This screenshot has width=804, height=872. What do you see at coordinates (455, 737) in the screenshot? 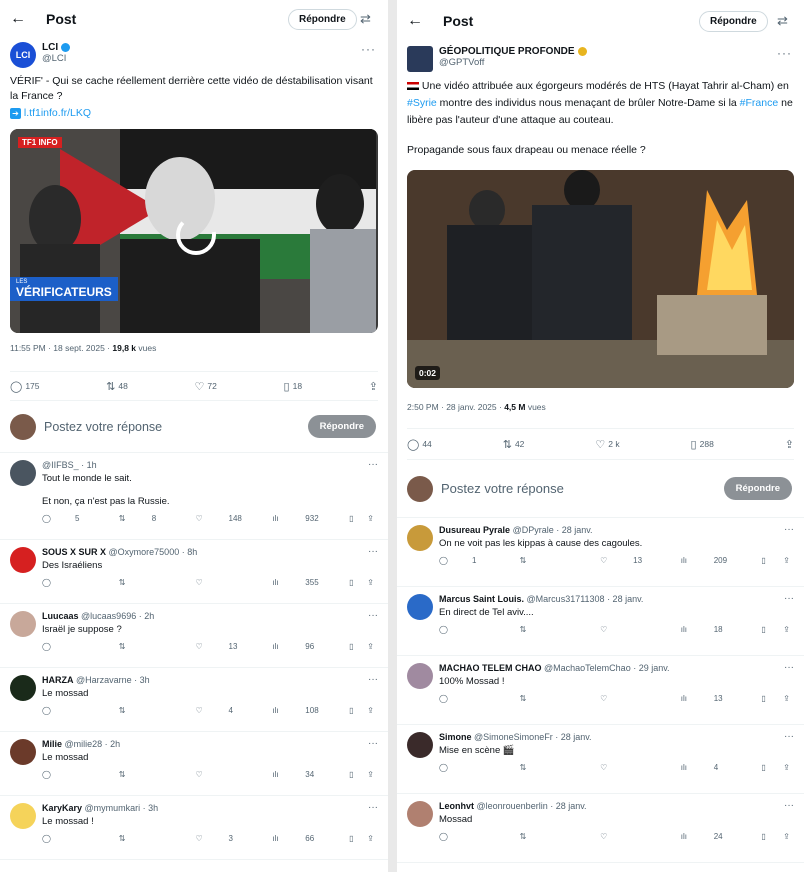
I see `reply-author-name: Simone` at bounding box center [455, 737].